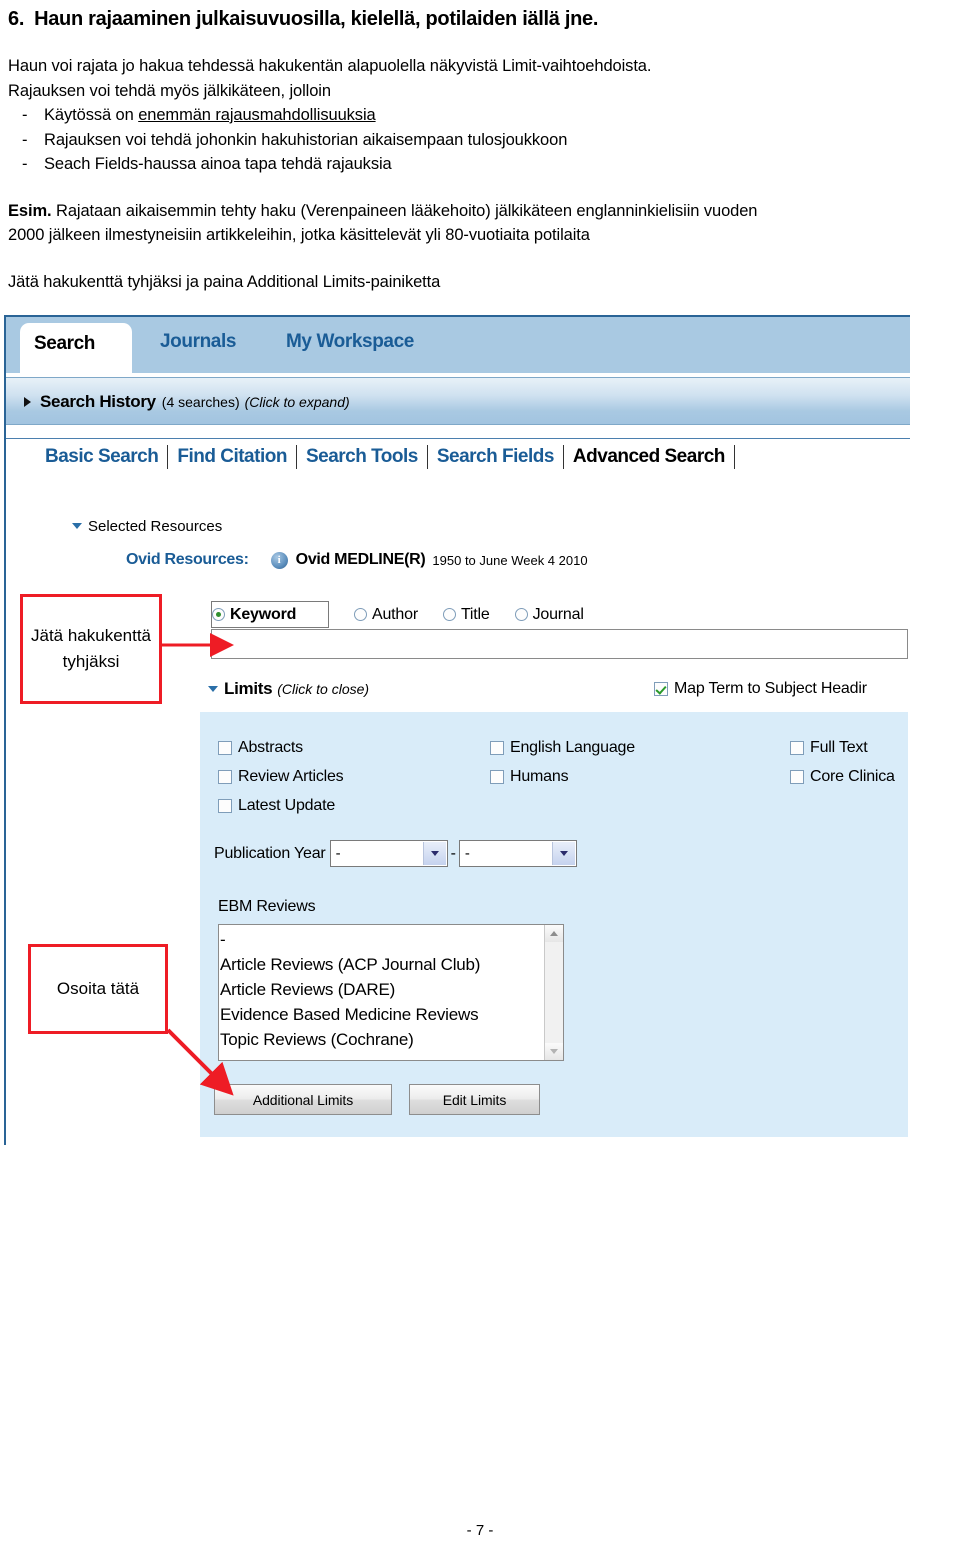  I want to click on radio-title-icon, so click(449, 614).